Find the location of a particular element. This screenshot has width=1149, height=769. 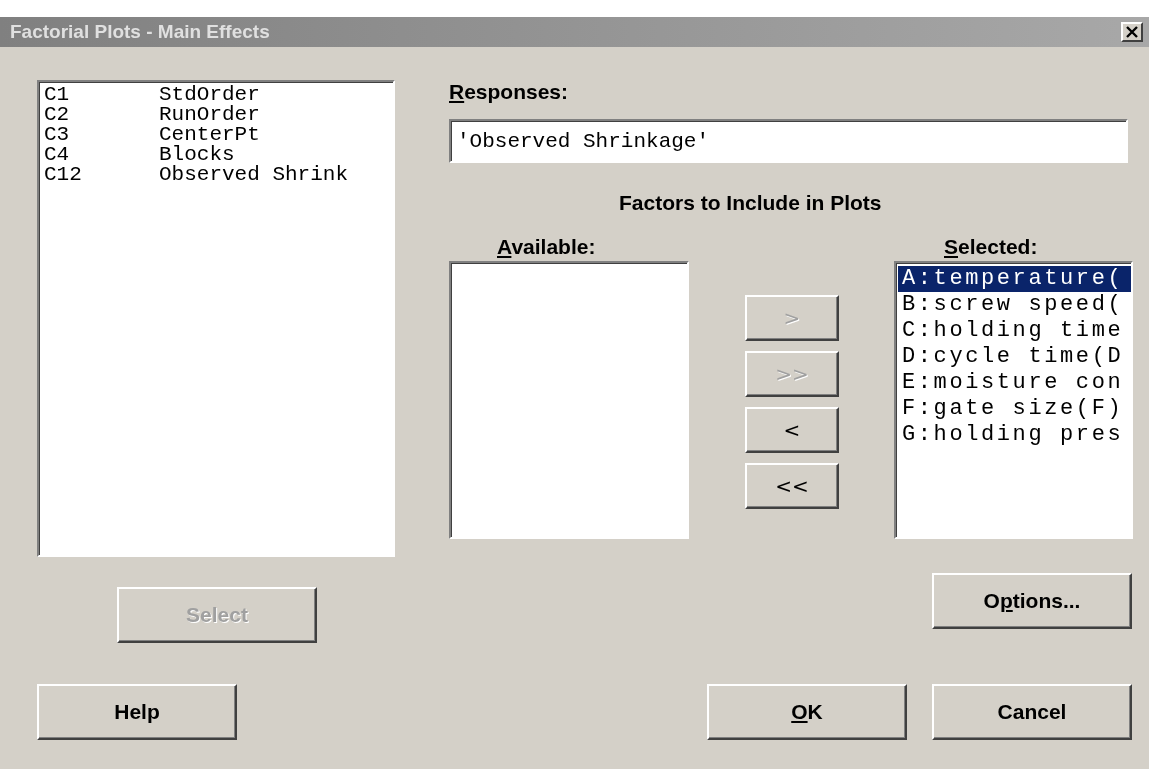

factor-item: B:screw speed( is located at coordinates (1014, 305).